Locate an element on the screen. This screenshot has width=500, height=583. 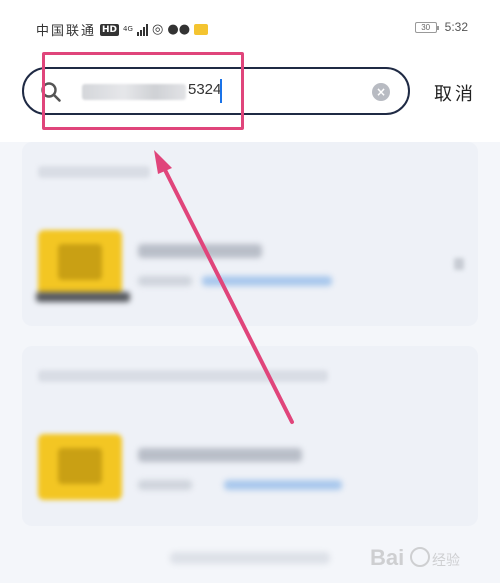
search-input: 5324 × is located at coordinates (216, 91).